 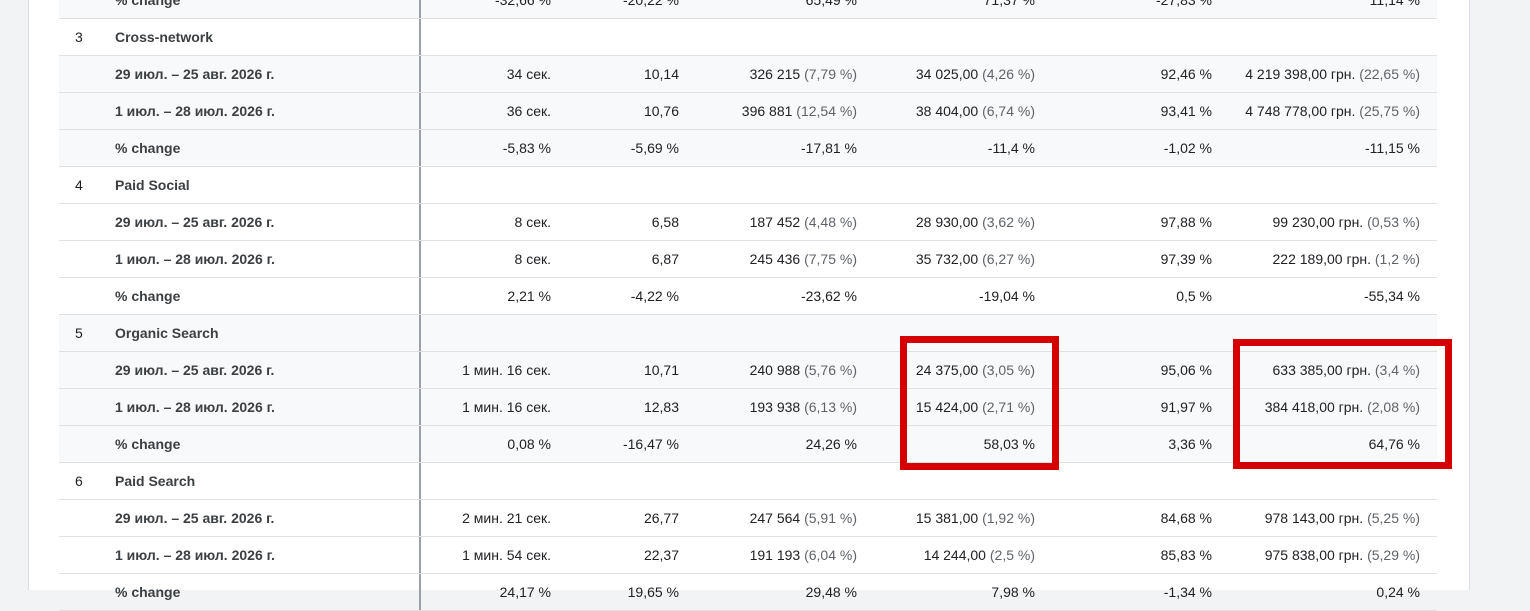 I want to click on highlight-box-revenue, so click(x=1342, y=404).